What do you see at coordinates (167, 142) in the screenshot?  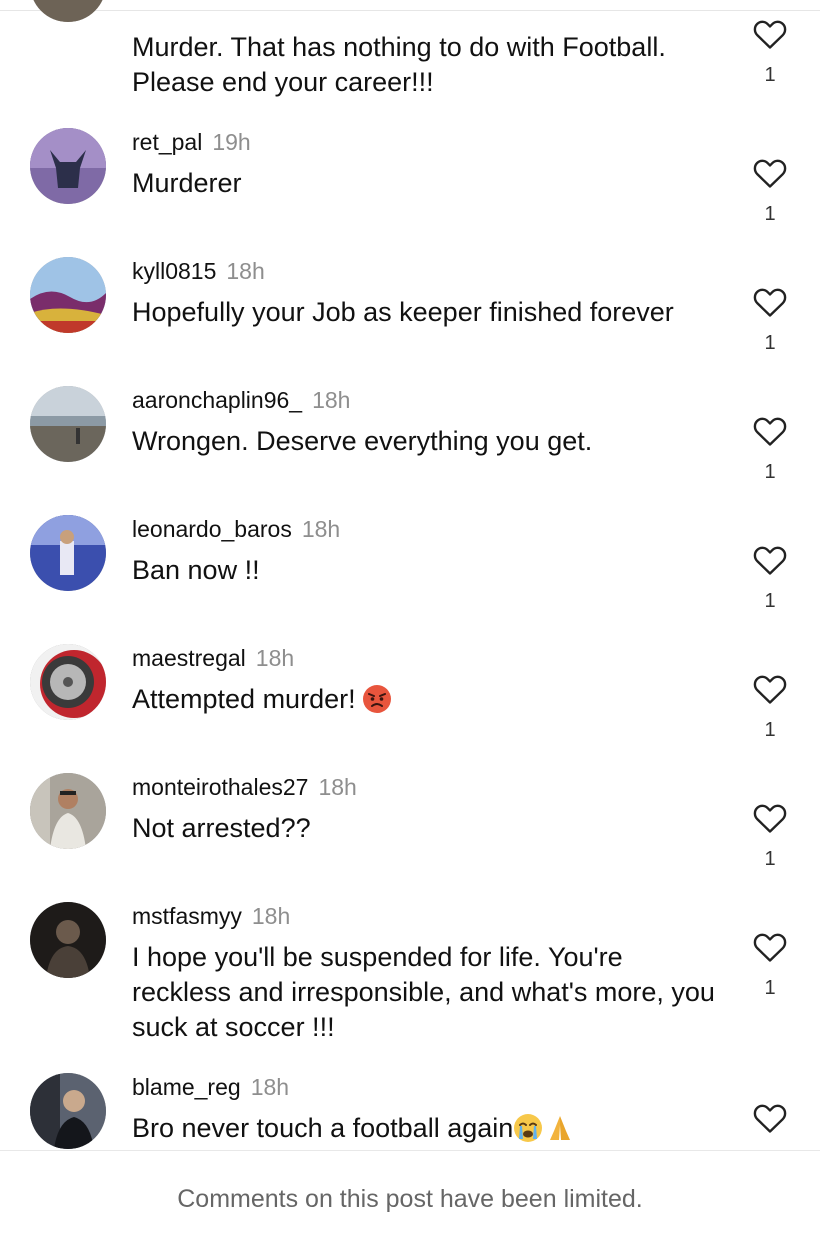 I see `username-link: ret_pal` at bounding box center [167, 142].